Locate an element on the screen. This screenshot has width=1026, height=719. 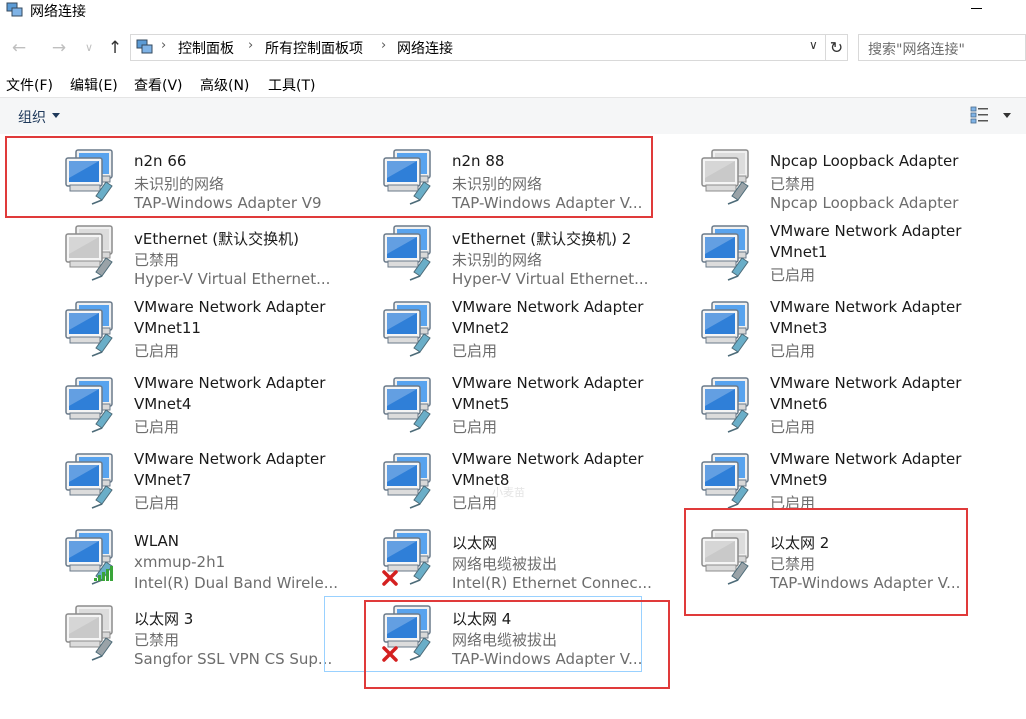
network-connections-icon is located at coordinates (14, 9).